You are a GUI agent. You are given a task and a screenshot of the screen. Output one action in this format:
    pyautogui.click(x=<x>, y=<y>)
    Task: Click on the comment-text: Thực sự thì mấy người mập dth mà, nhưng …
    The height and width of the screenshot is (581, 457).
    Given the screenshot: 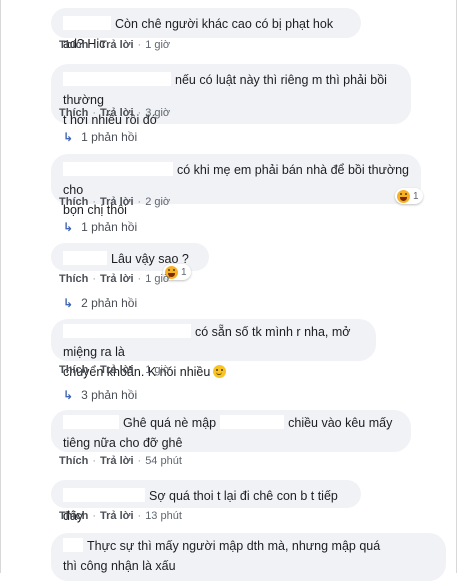 What is the action you would take?
    pyautogui.click(x=234, y=546)
    